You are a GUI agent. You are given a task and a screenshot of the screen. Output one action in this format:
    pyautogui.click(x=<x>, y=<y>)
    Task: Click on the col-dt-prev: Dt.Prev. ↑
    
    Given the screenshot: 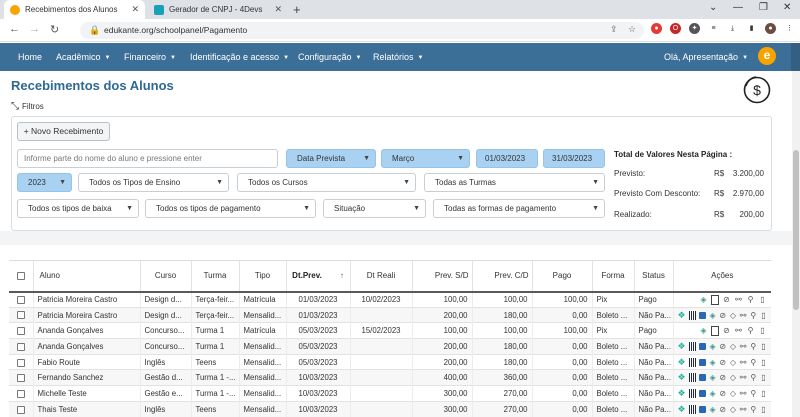 What is the action you would take?
    pyautogui.click(x=317, y=276)
    